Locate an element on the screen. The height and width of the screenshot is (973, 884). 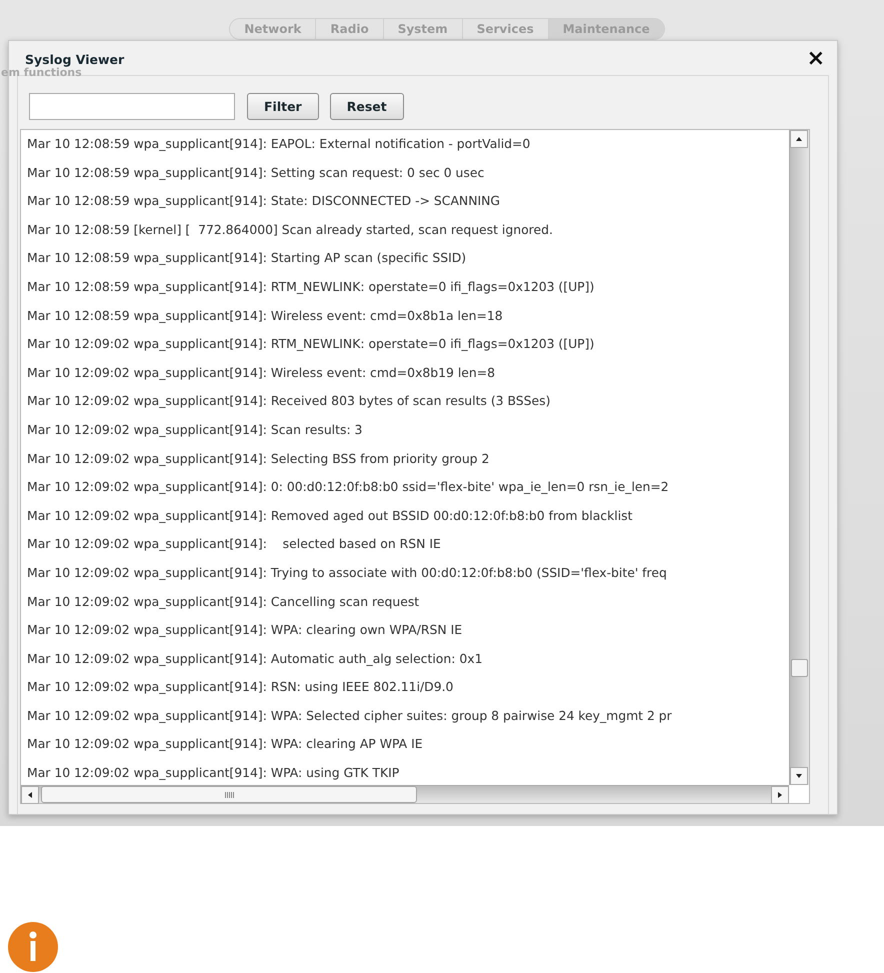
log-line: Mar 10 12:09:02 wpa_supplicant[914]: WPA: clearing AP WPA IE is located at coordinates (225, 744).